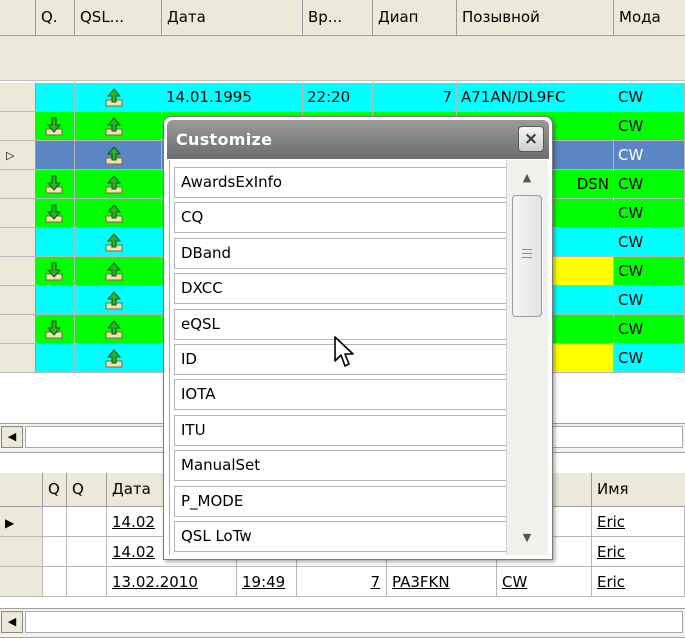 Image resolution: width=685 pixels, height=638 pixels. Describe the element at coordinates (527, 178) in the screenshot. I see `scroll-up-arrow-icon: ▲` at that location.